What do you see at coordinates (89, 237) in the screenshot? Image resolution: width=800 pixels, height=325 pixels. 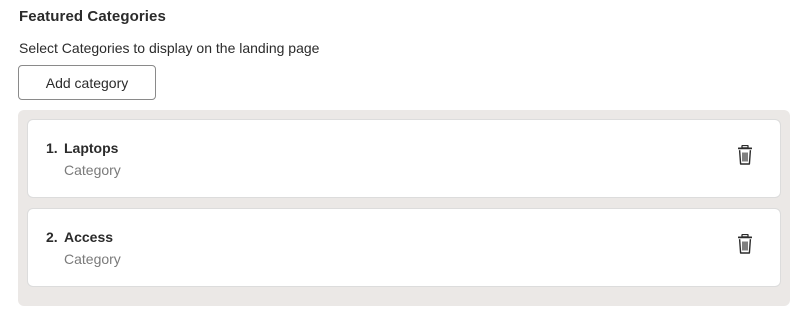 I see `category-name-text: Access` at bounding box center [89, 237].